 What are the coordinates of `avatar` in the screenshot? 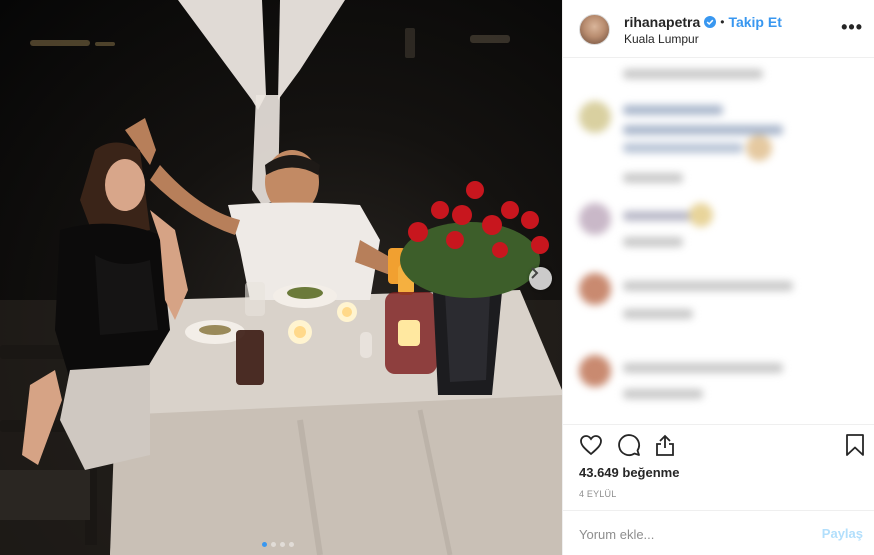 It's located at (594, 29).